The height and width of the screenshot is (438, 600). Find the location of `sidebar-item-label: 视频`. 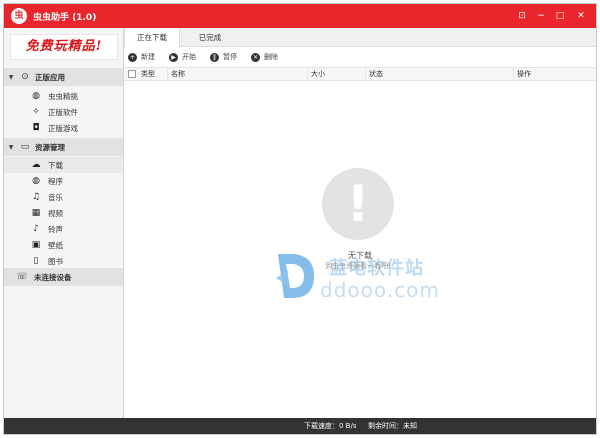

sidebar-item-label: 视频 is located at coordinates (55, 213).